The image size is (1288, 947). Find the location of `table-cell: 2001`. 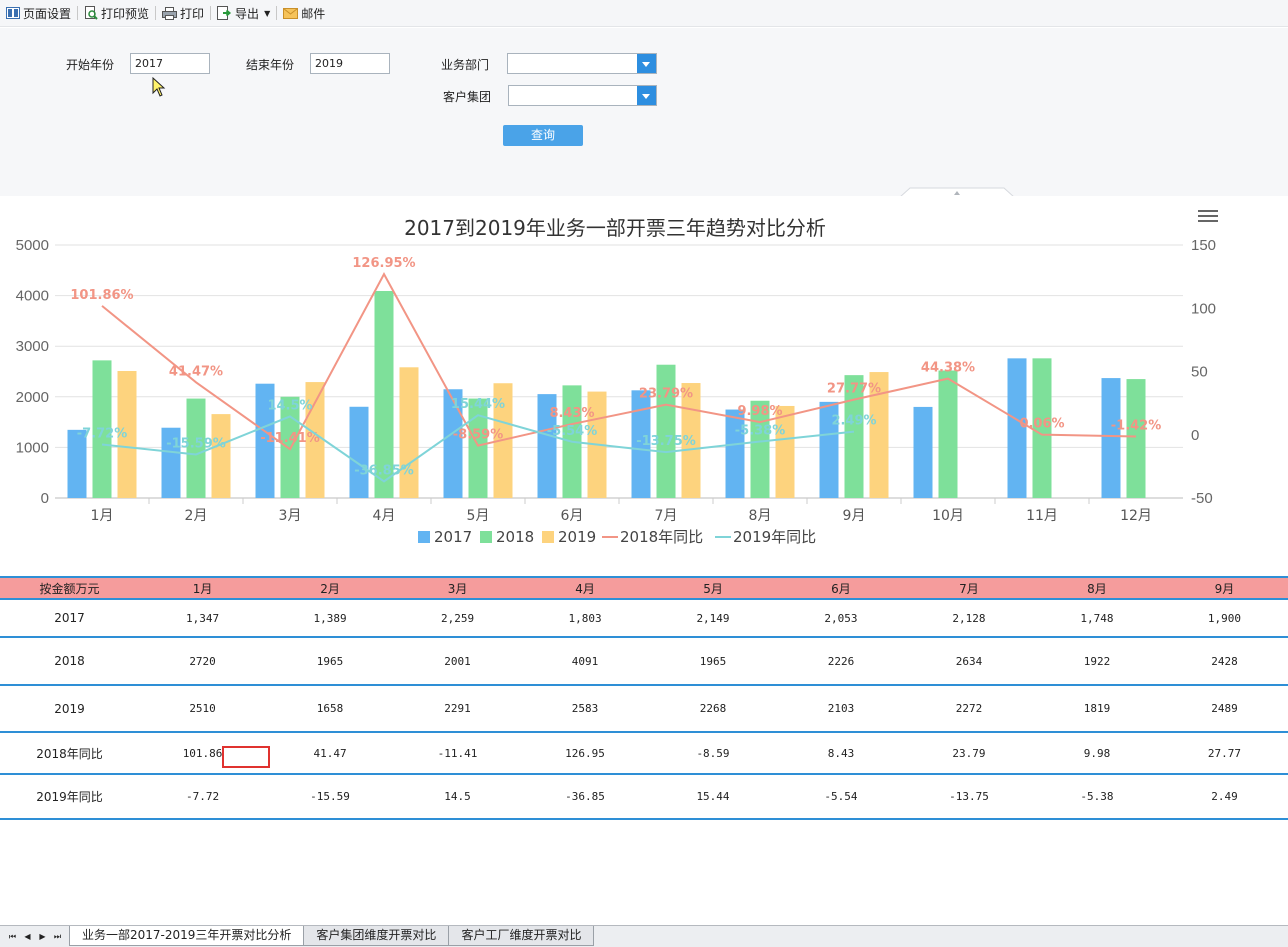

table-cell: 2001 is located at coordinates (458, 661).